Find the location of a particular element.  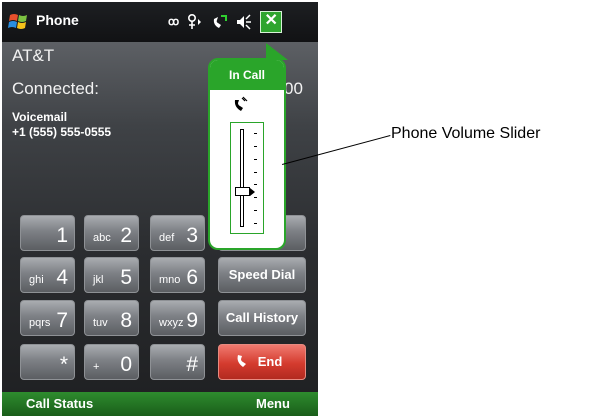

carrier-name: AT&T is located at coordinates (33, 55).